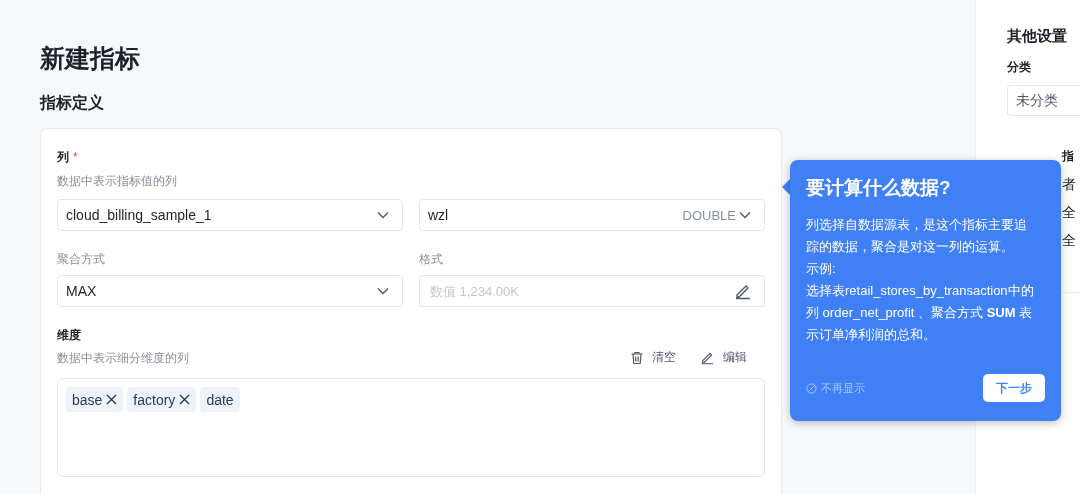 The image size is (1080, 494). I want to click on popover-text: 列选择自数据源表，是这个指标主要追踪的数据，聚合是对这一列的运算。, so click(917, 236).